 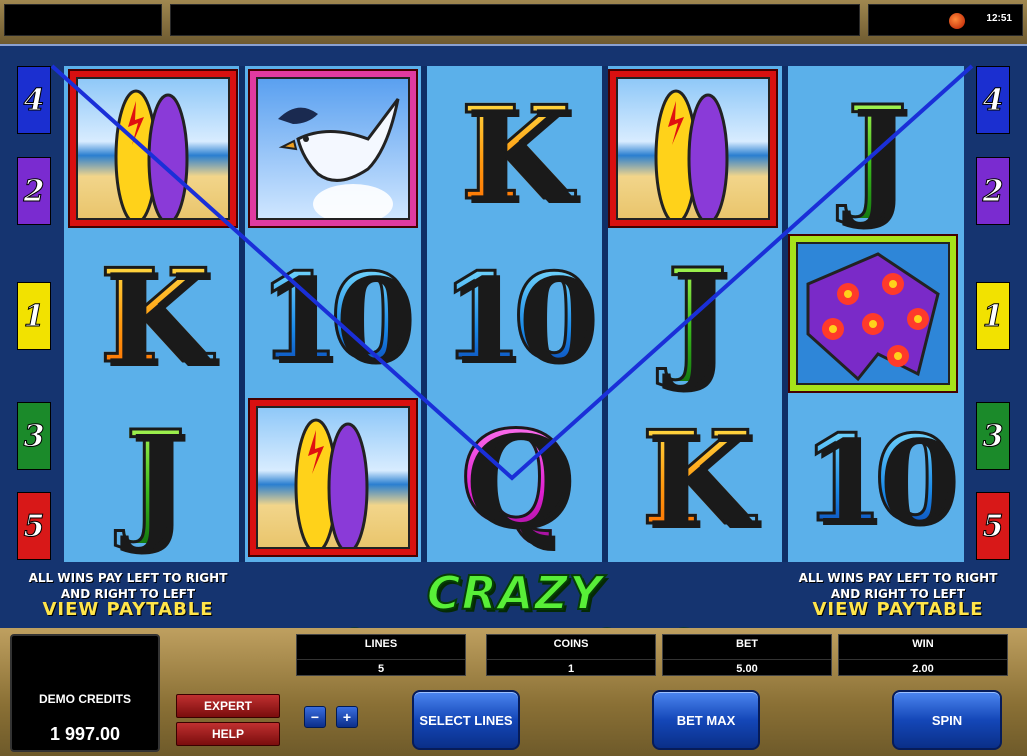 What do you see at coordinates (993, 526) in the screenshot?
I see `line-indicator-right-5: 5` at bounding box center [993, 526].